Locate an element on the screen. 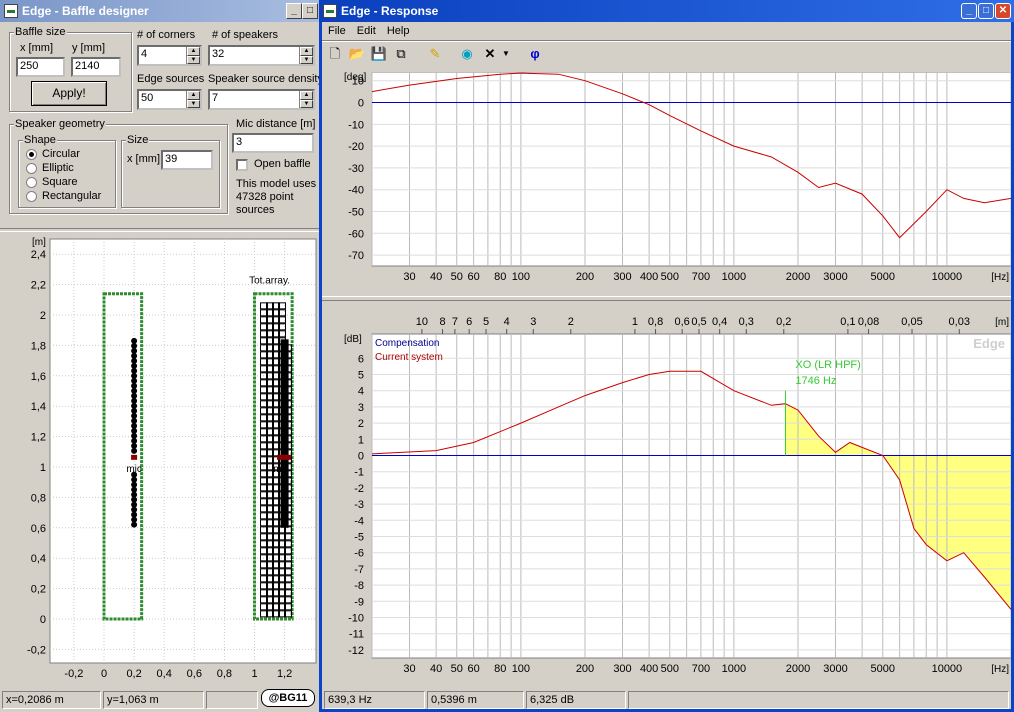 This screenshot has height=712, width=1014. delete-icon: ✕ is located at coordinates (490, 54).